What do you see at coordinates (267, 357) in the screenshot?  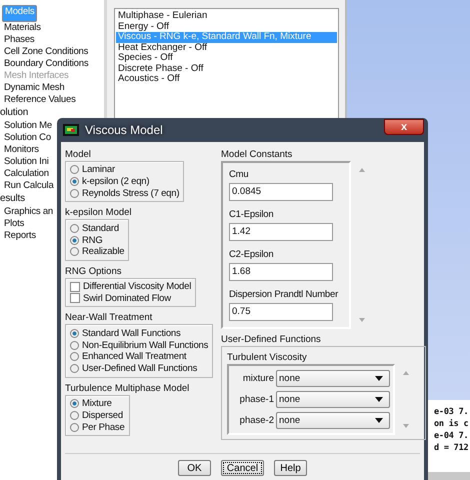 I see `group-title: Turbulent Viscosity` at bounding box center [267, 357].